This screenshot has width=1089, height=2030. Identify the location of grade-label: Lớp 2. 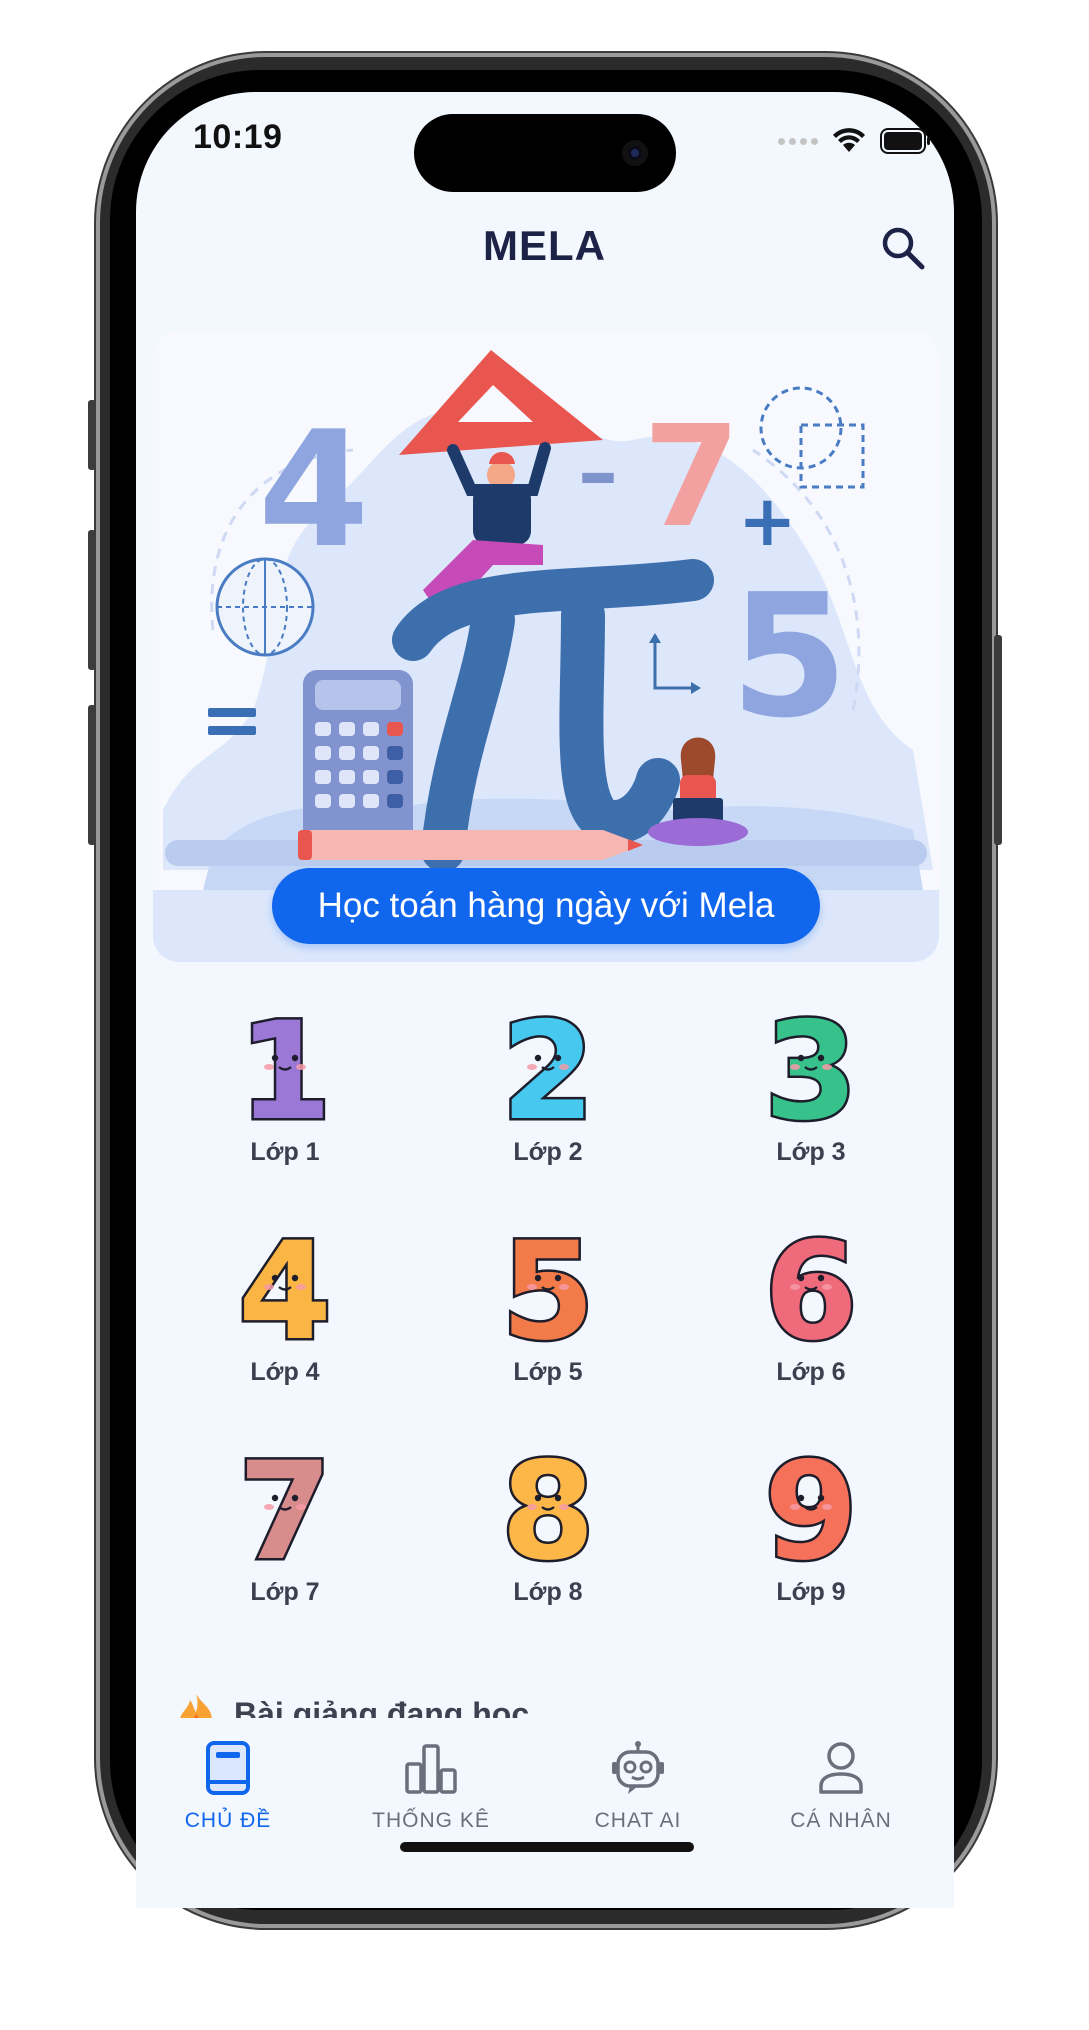
(548, 1152).